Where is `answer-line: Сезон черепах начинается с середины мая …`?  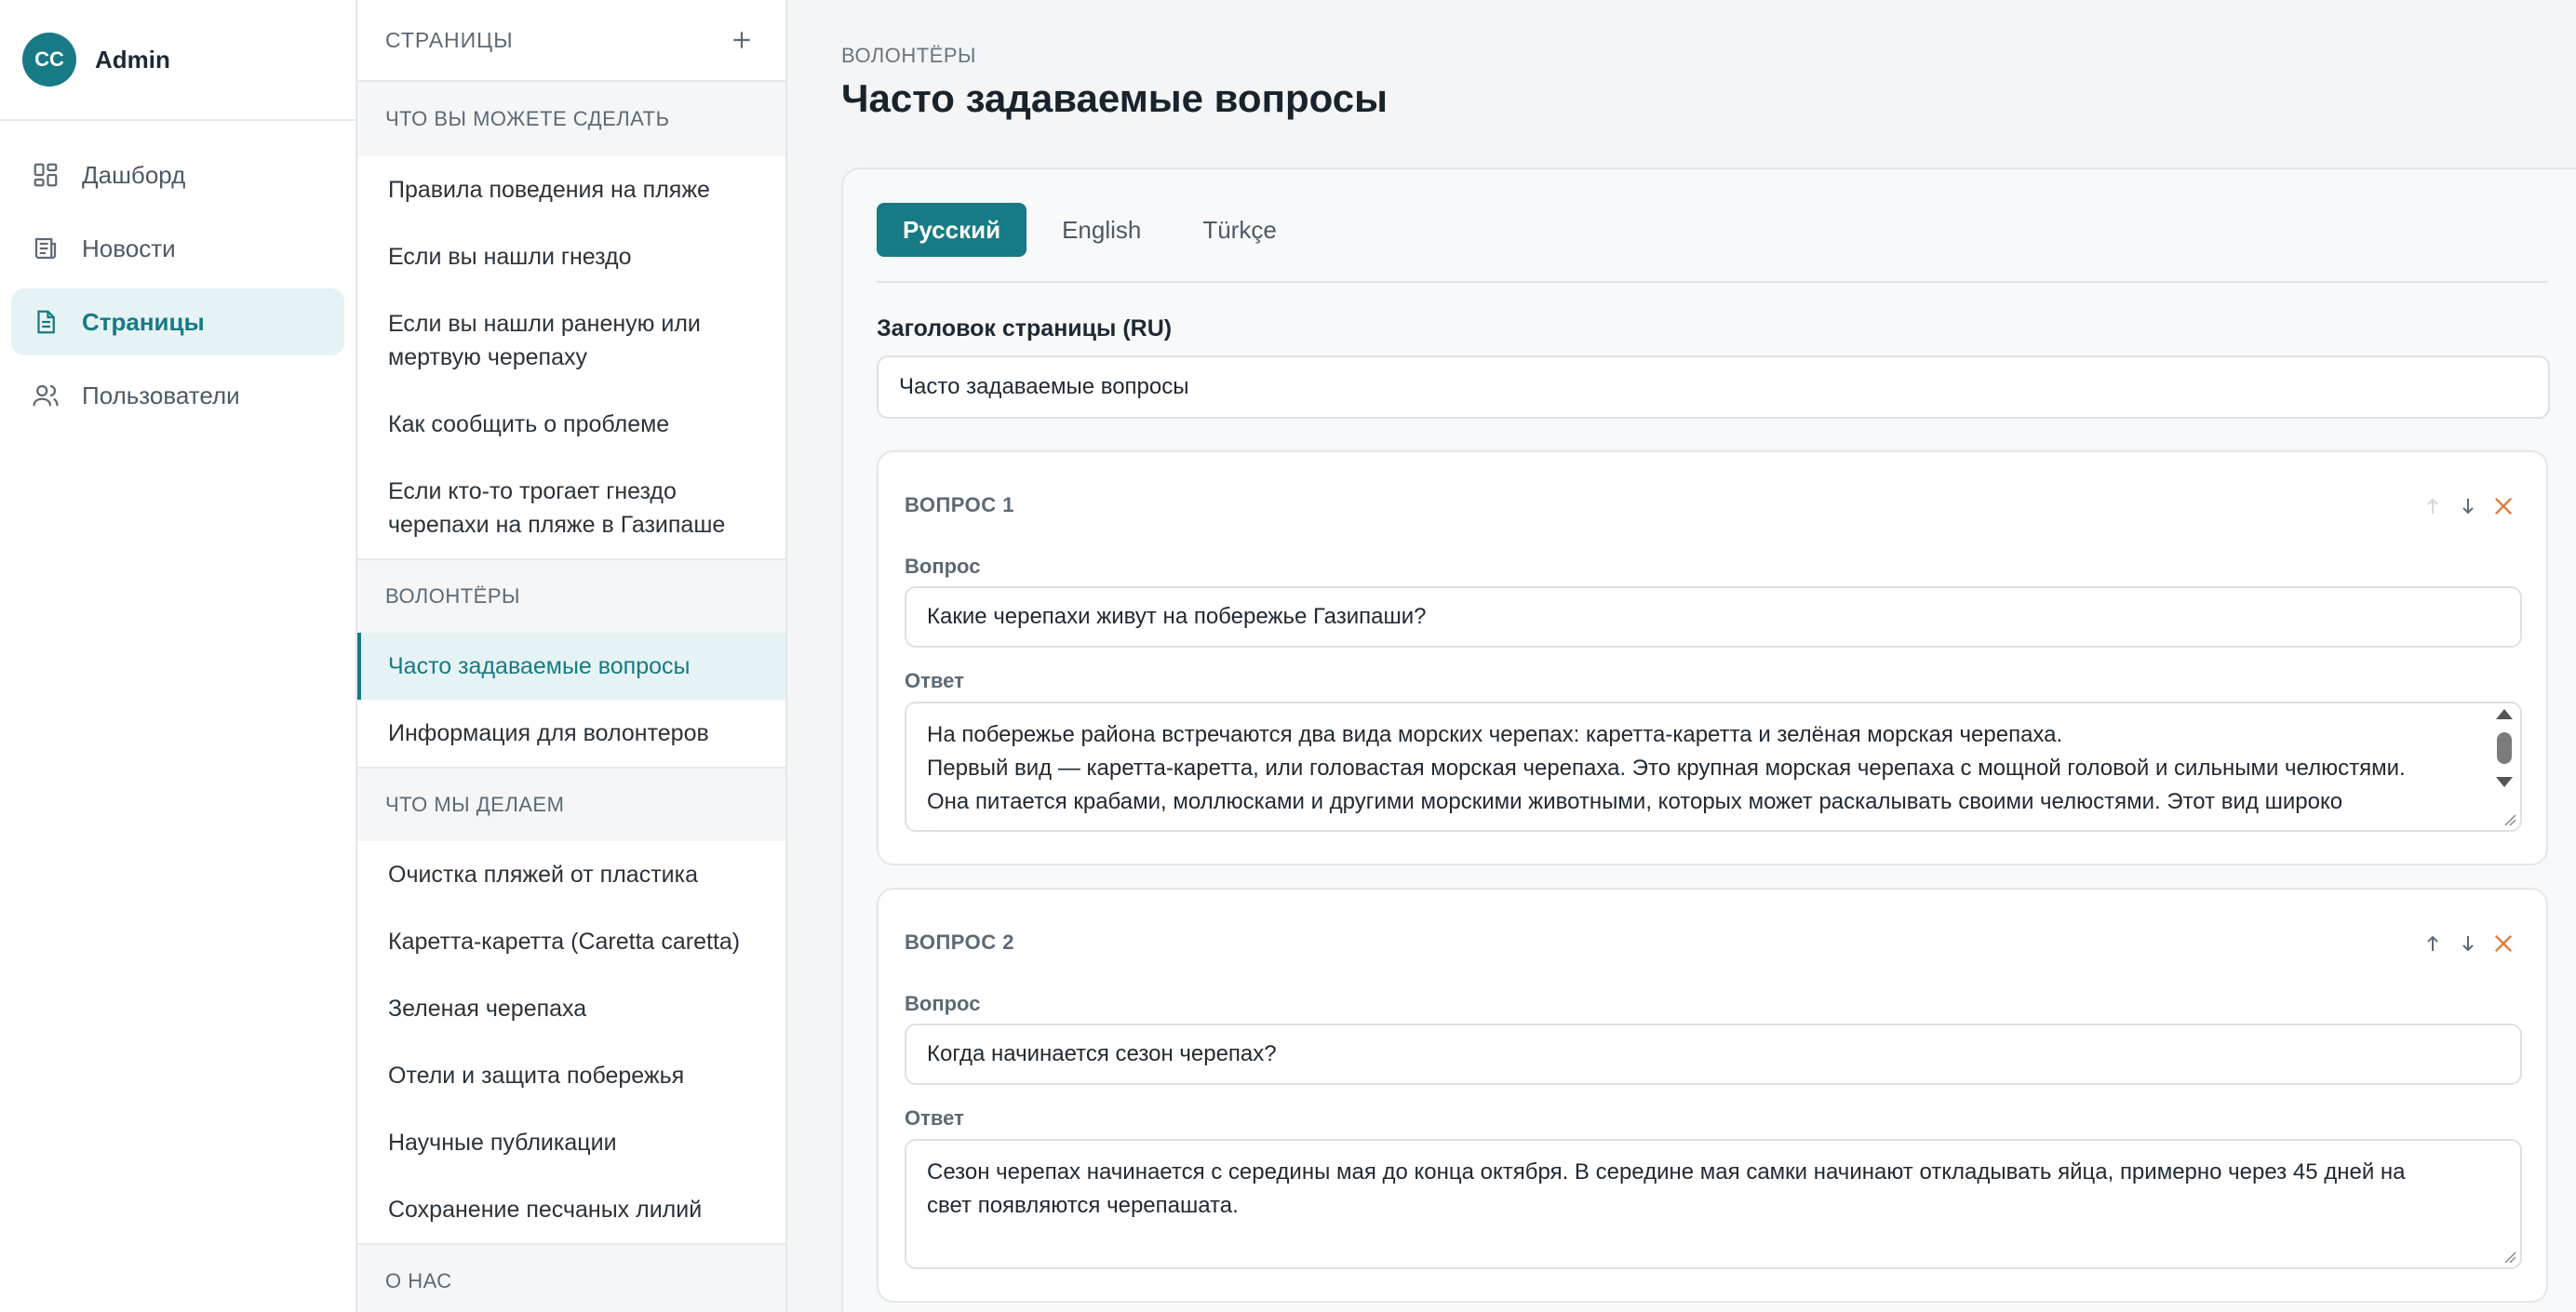 answer-line: Сезон черепах начинается с середины мая … is located at coordinates (1666, 1172).